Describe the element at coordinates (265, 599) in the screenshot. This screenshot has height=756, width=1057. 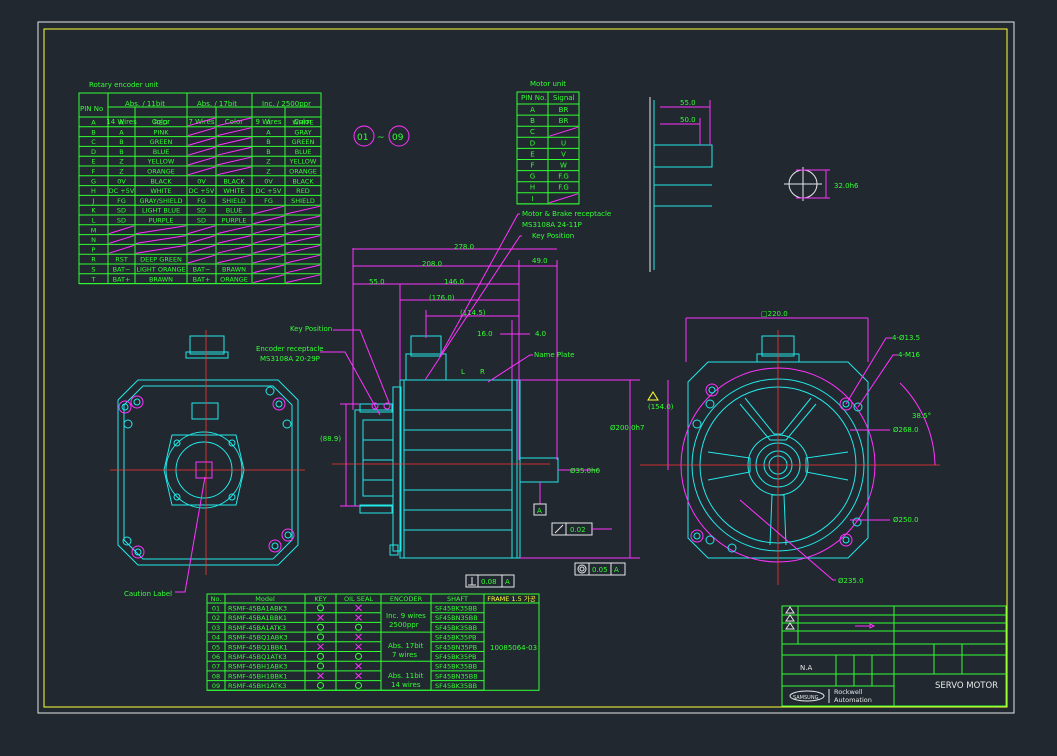
I see `model-header: Model` at that location.